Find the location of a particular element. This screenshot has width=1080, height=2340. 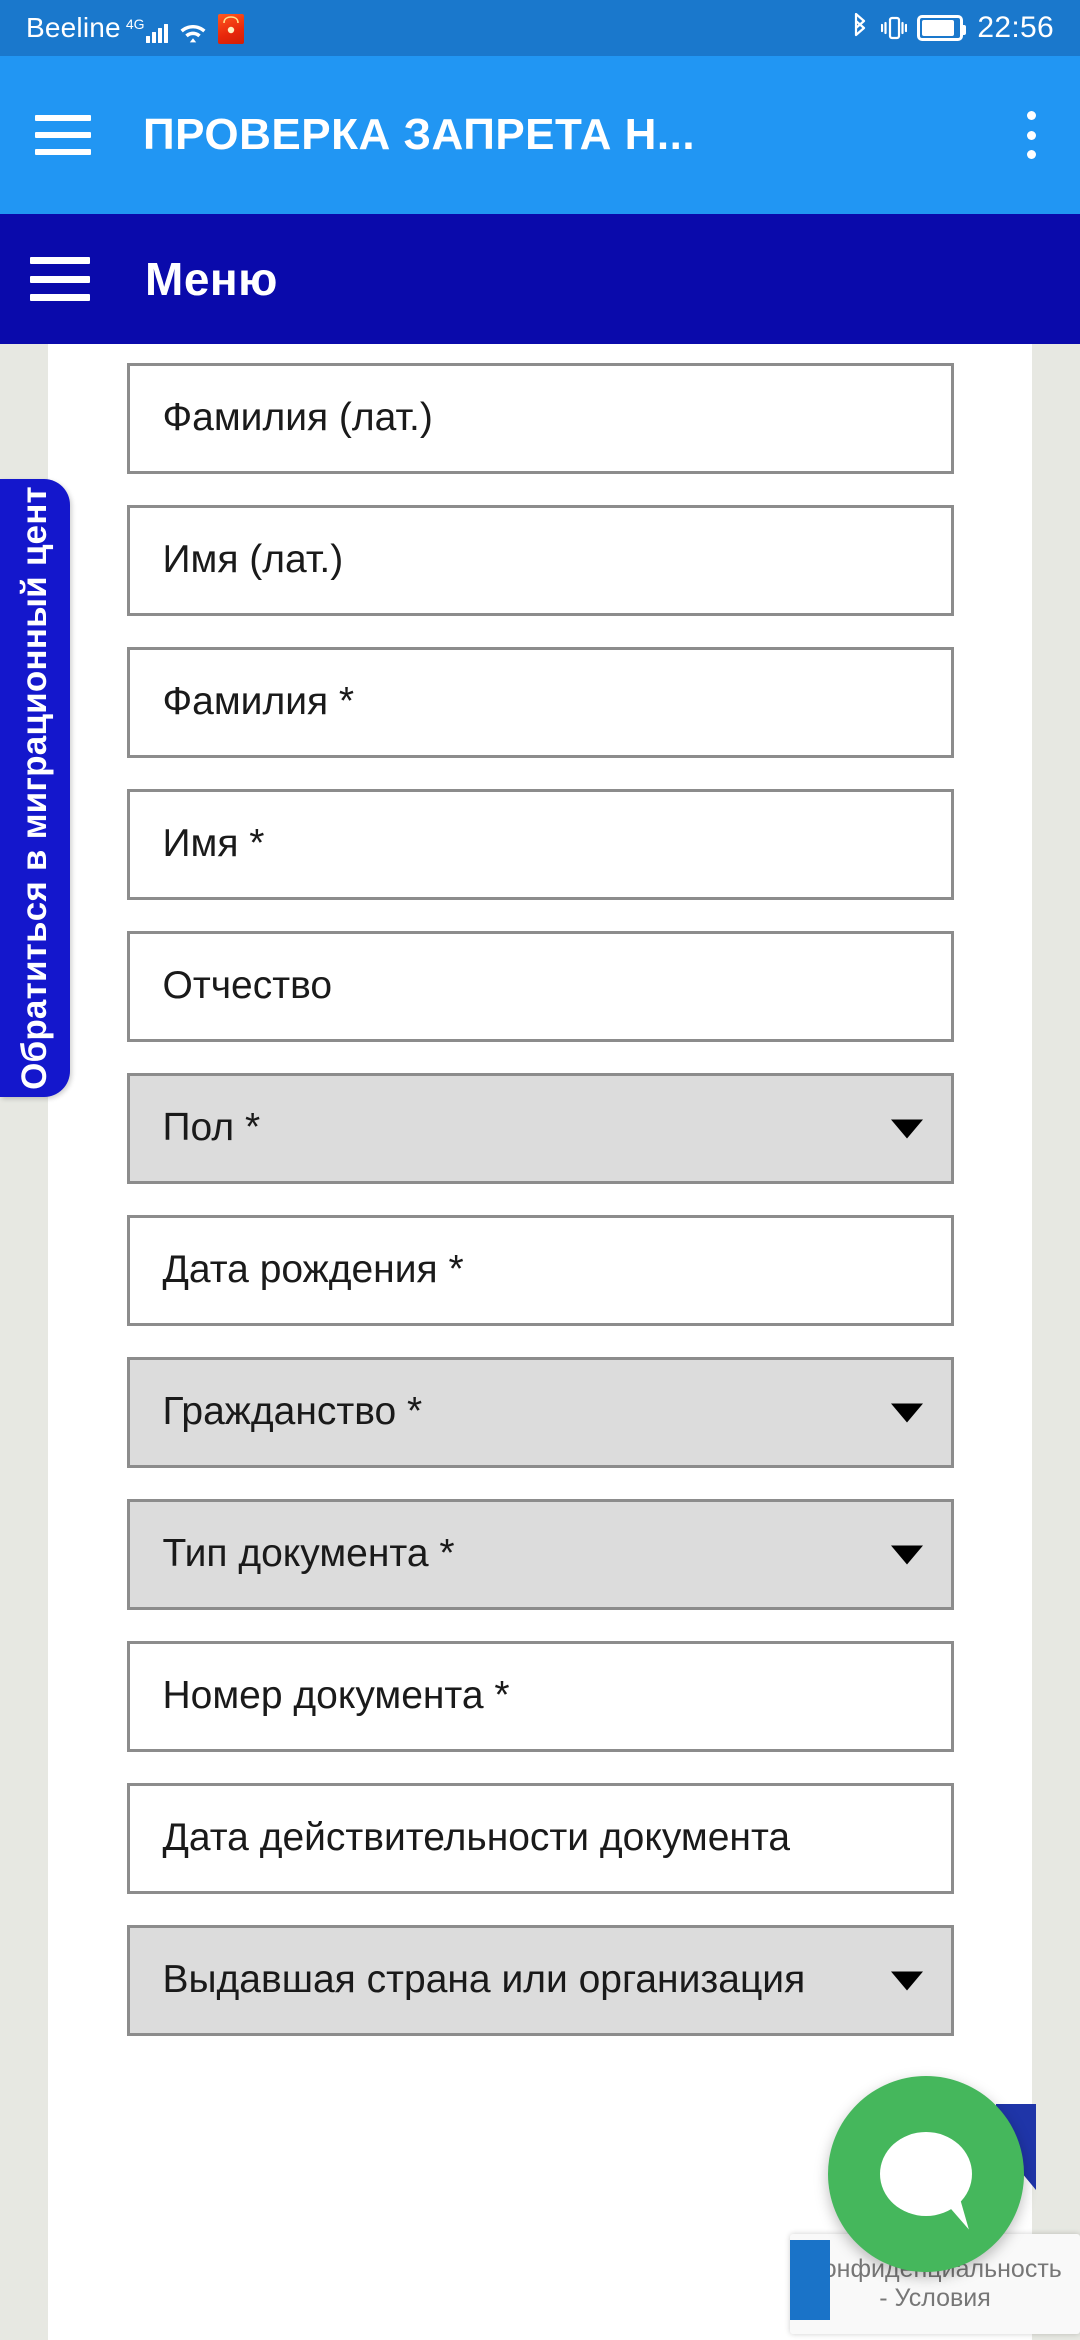

form-field-label: Дата рождения * is located at coordinates (313, 1270).